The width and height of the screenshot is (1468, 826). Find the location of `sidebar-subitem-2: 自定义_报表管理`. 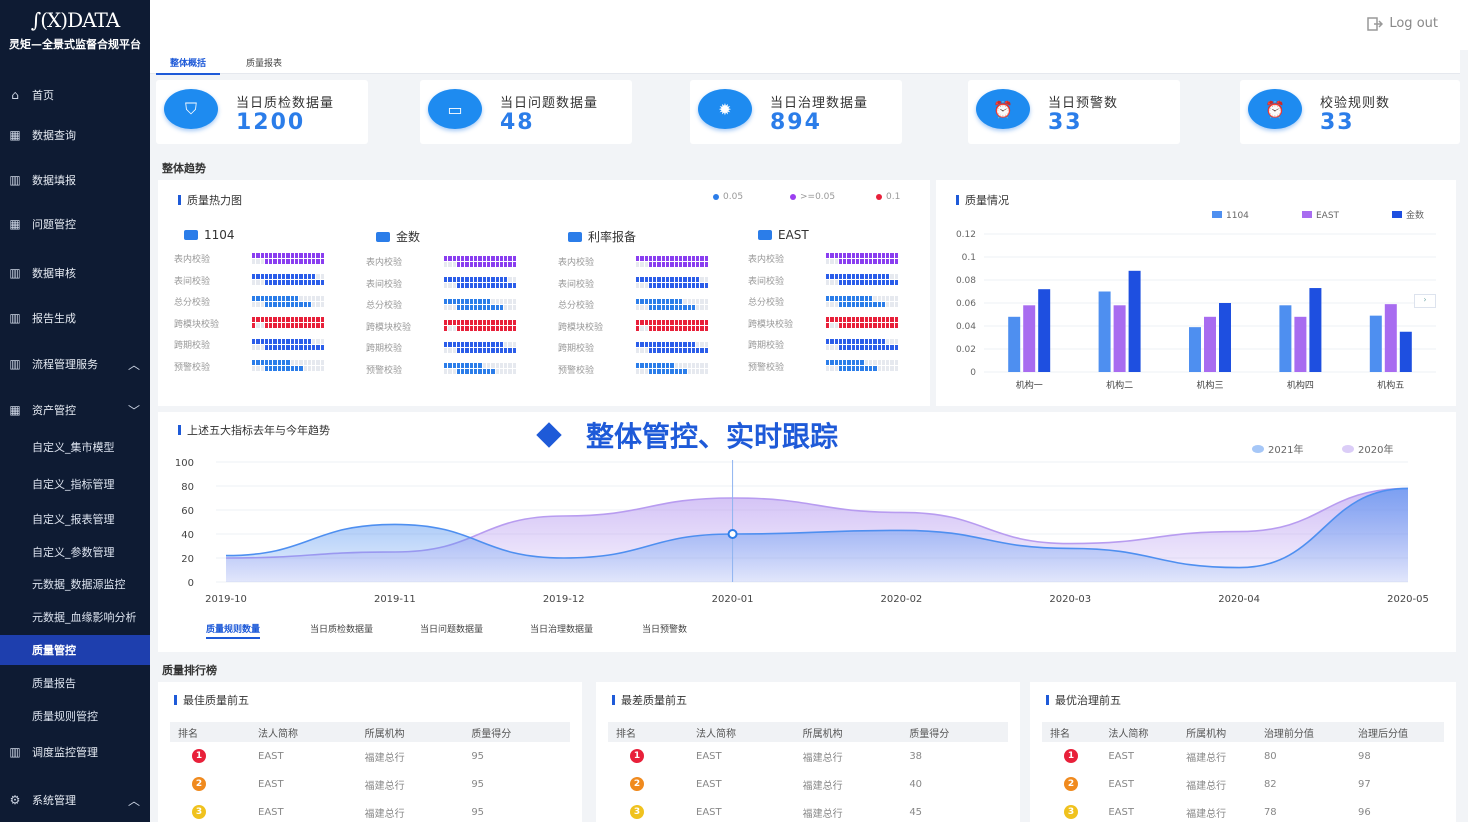

sidebar-subitem-2: 自定义_报表管理 is located at coordinates (75, 519).